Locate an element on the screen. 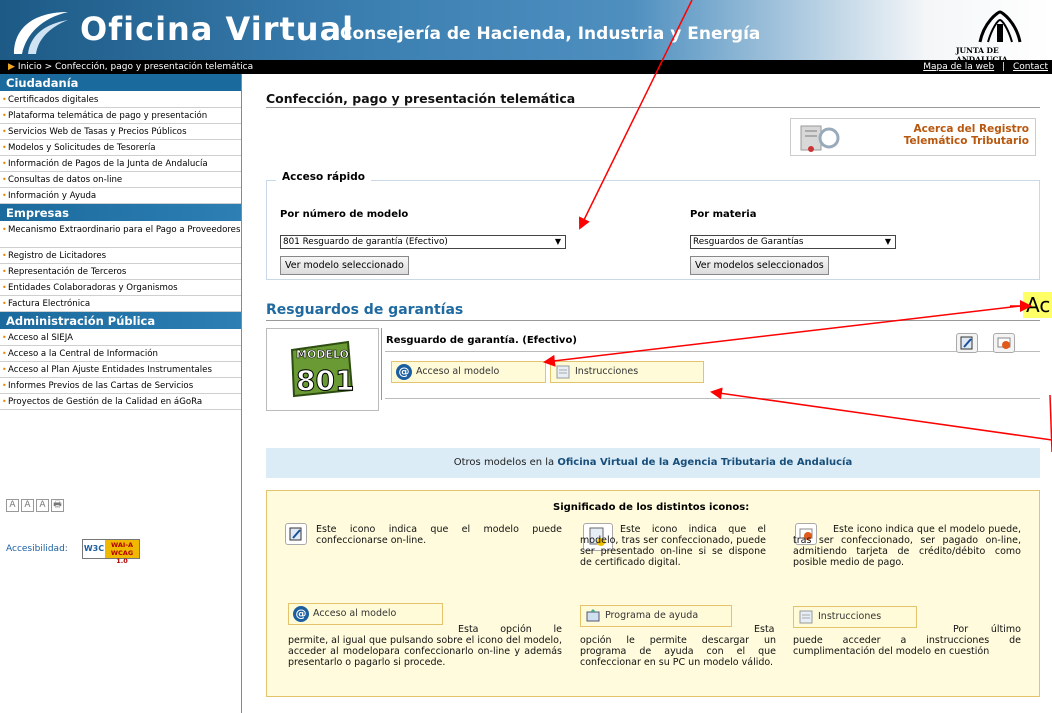  legend-access-button: @ Acceso al modelo is located at coordinates (365, 614).